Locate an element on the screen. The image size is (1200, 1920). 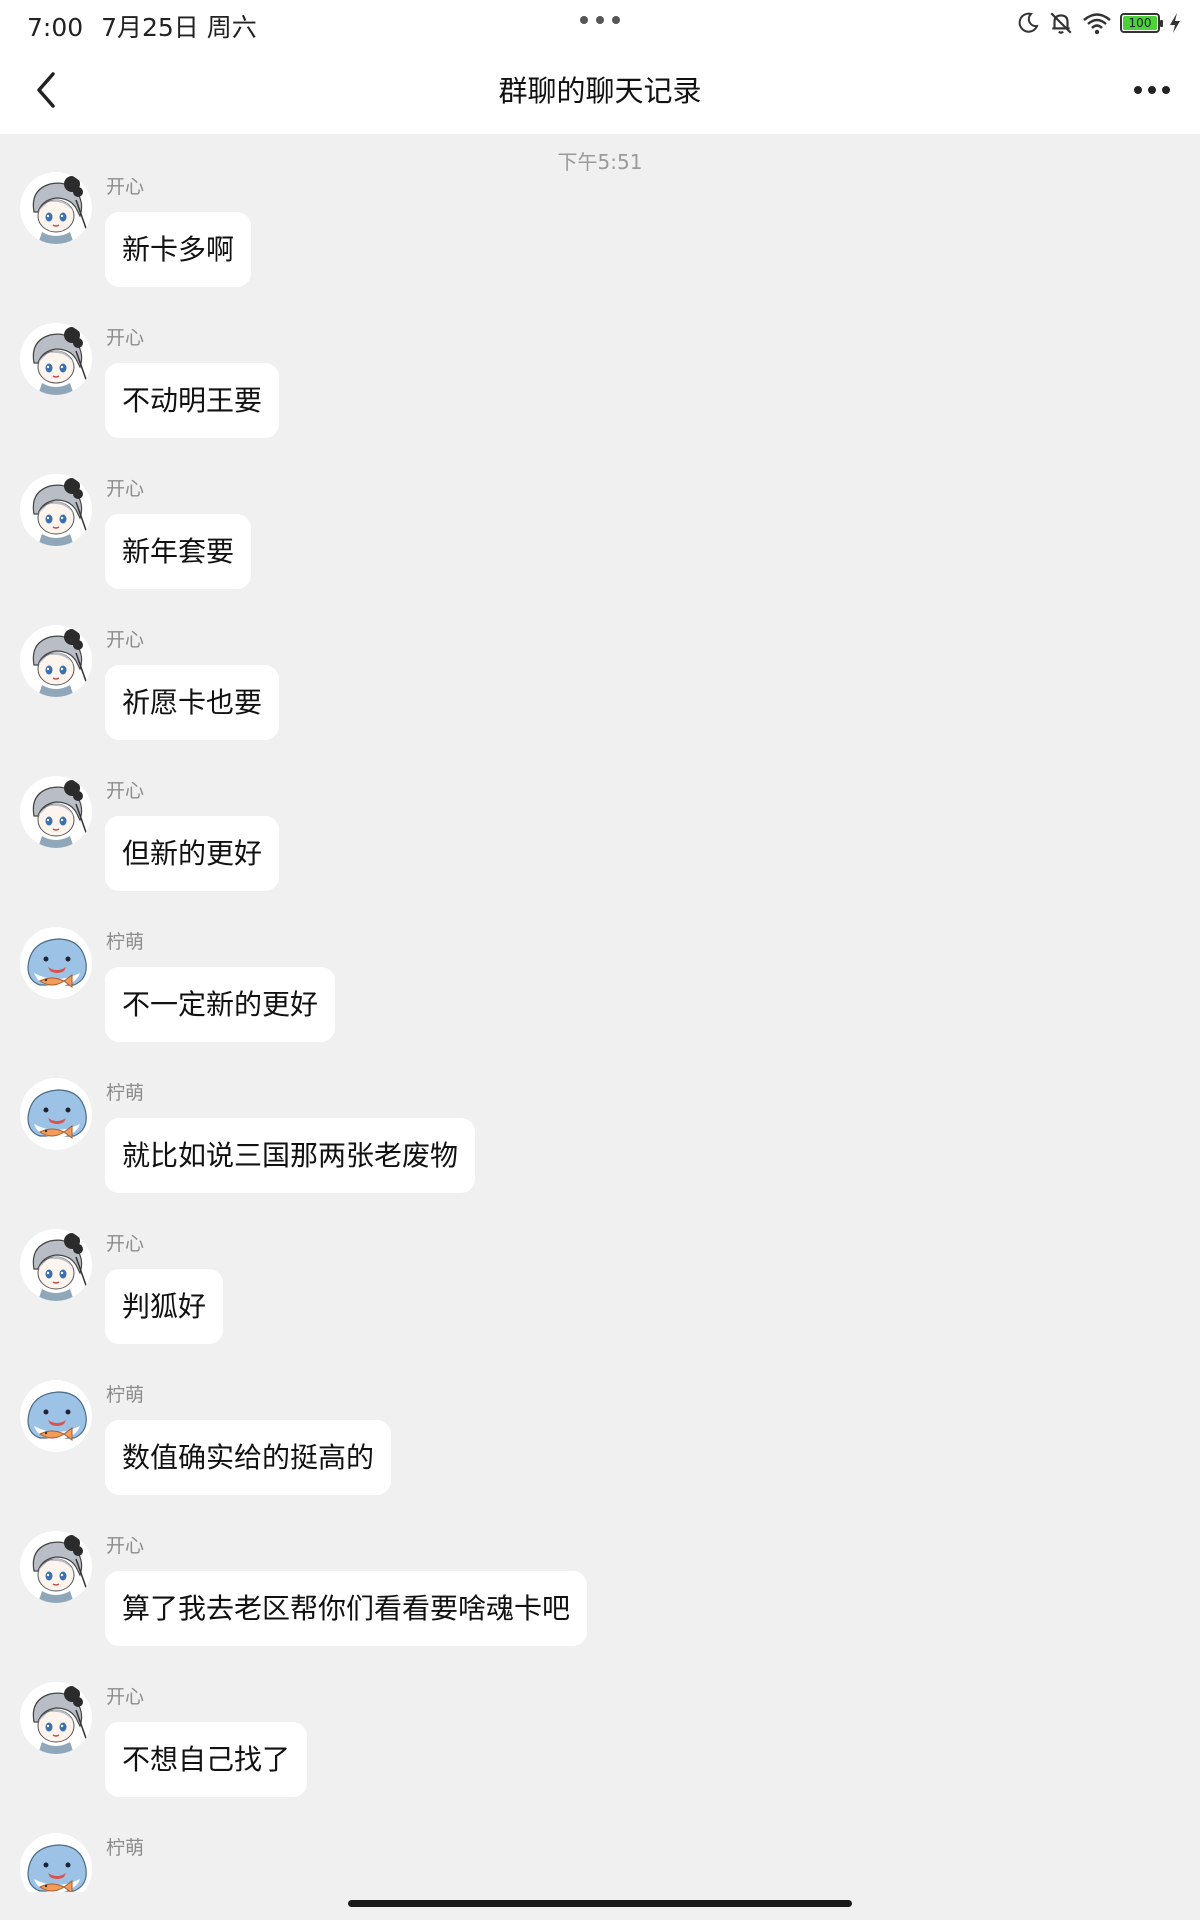
message-row: 开心 不动明王要 is located at coordinates (600, 398).